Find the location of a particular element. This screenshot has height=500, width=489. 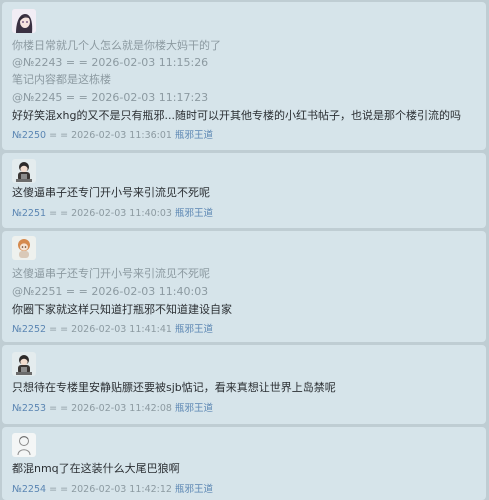

post-body: 这傻逼串子还专门开小号来引流见不死呢 is located at coordinates (111, 192).